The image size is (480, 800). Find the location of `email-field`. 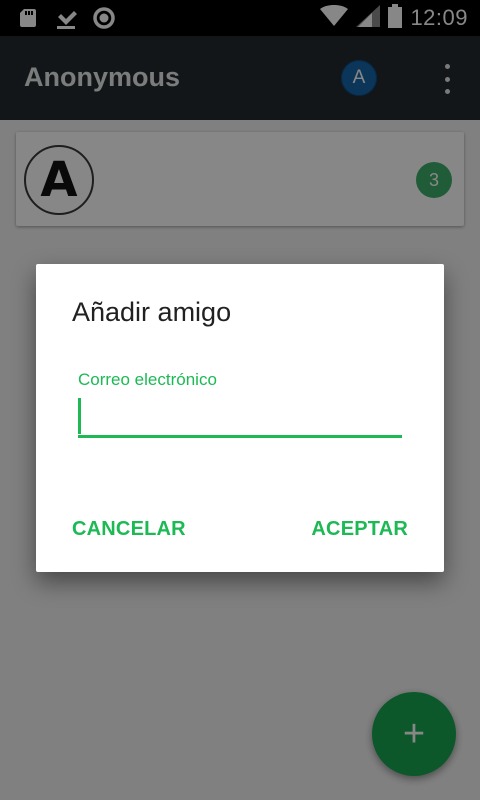

email-field is located at coordinates (240, 418).